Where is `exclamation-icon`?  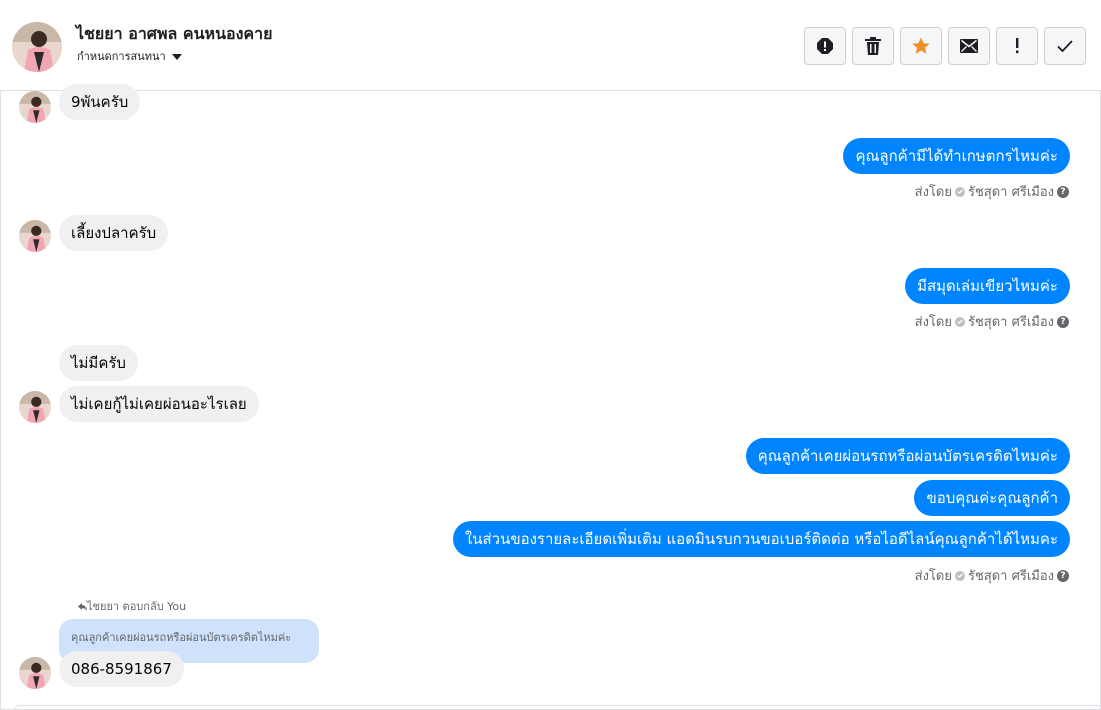
exclamation-icon is located at coordinates (1017, 46).